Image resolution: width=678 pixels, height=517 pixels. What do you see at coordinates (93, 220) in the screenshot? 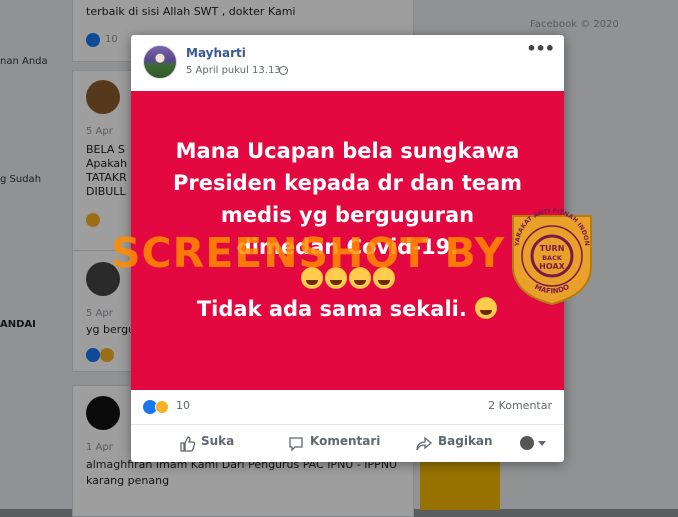
I see `haha-icon` at bounding box center [93, 220].